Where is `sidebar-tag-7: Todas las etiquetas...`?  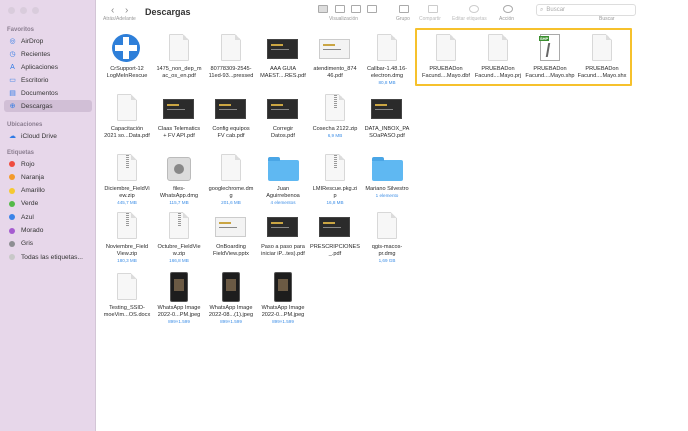
sidebar-tag-7: Todas las etiquetas... is located at coordinates (48, 257).